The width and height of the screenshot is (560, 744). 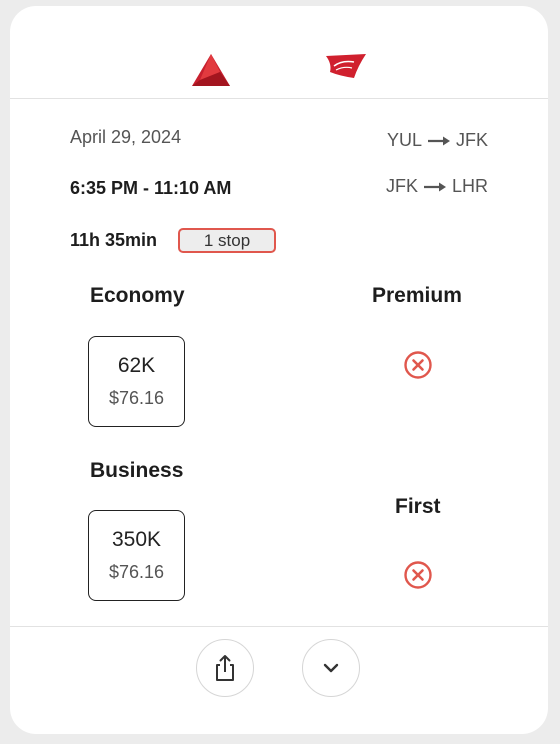 I want to click on footer-divider, so click(x=279, y=626).